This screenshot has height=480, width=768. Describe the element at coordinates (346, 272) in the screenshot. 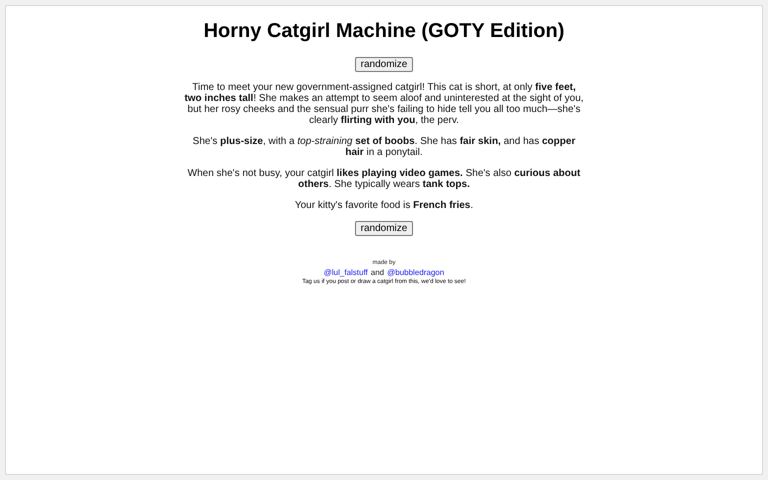

I see `author-link: @lul_falstuff` at that location.